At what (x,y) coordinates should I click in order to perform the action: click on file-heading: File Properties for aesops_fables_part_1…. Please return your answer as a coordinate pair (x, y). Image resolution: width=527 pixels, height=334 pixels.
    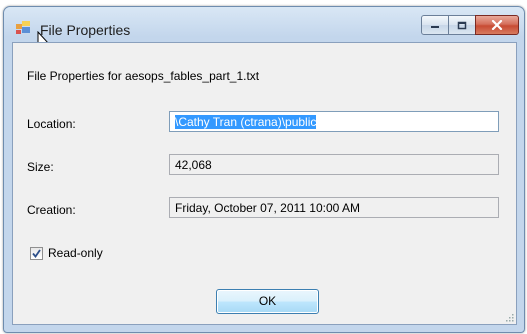
    Looking at the image, I should click on (143, 76).